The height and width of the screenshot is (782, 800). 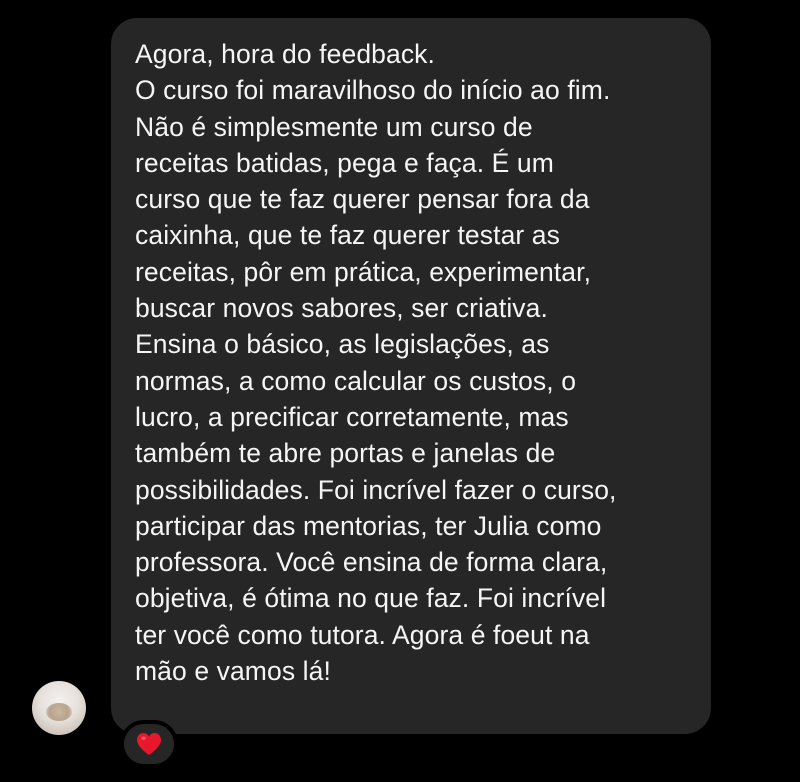 I want to click on message-line: caixinha, que te faz querer testar as, so click(x=347, y=235).